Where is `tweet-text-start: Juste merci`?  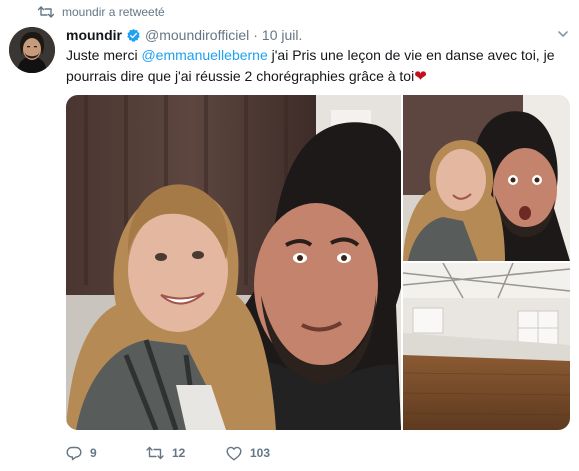
tweet-text-start: Juste merci is located at coordinates (104, 55).